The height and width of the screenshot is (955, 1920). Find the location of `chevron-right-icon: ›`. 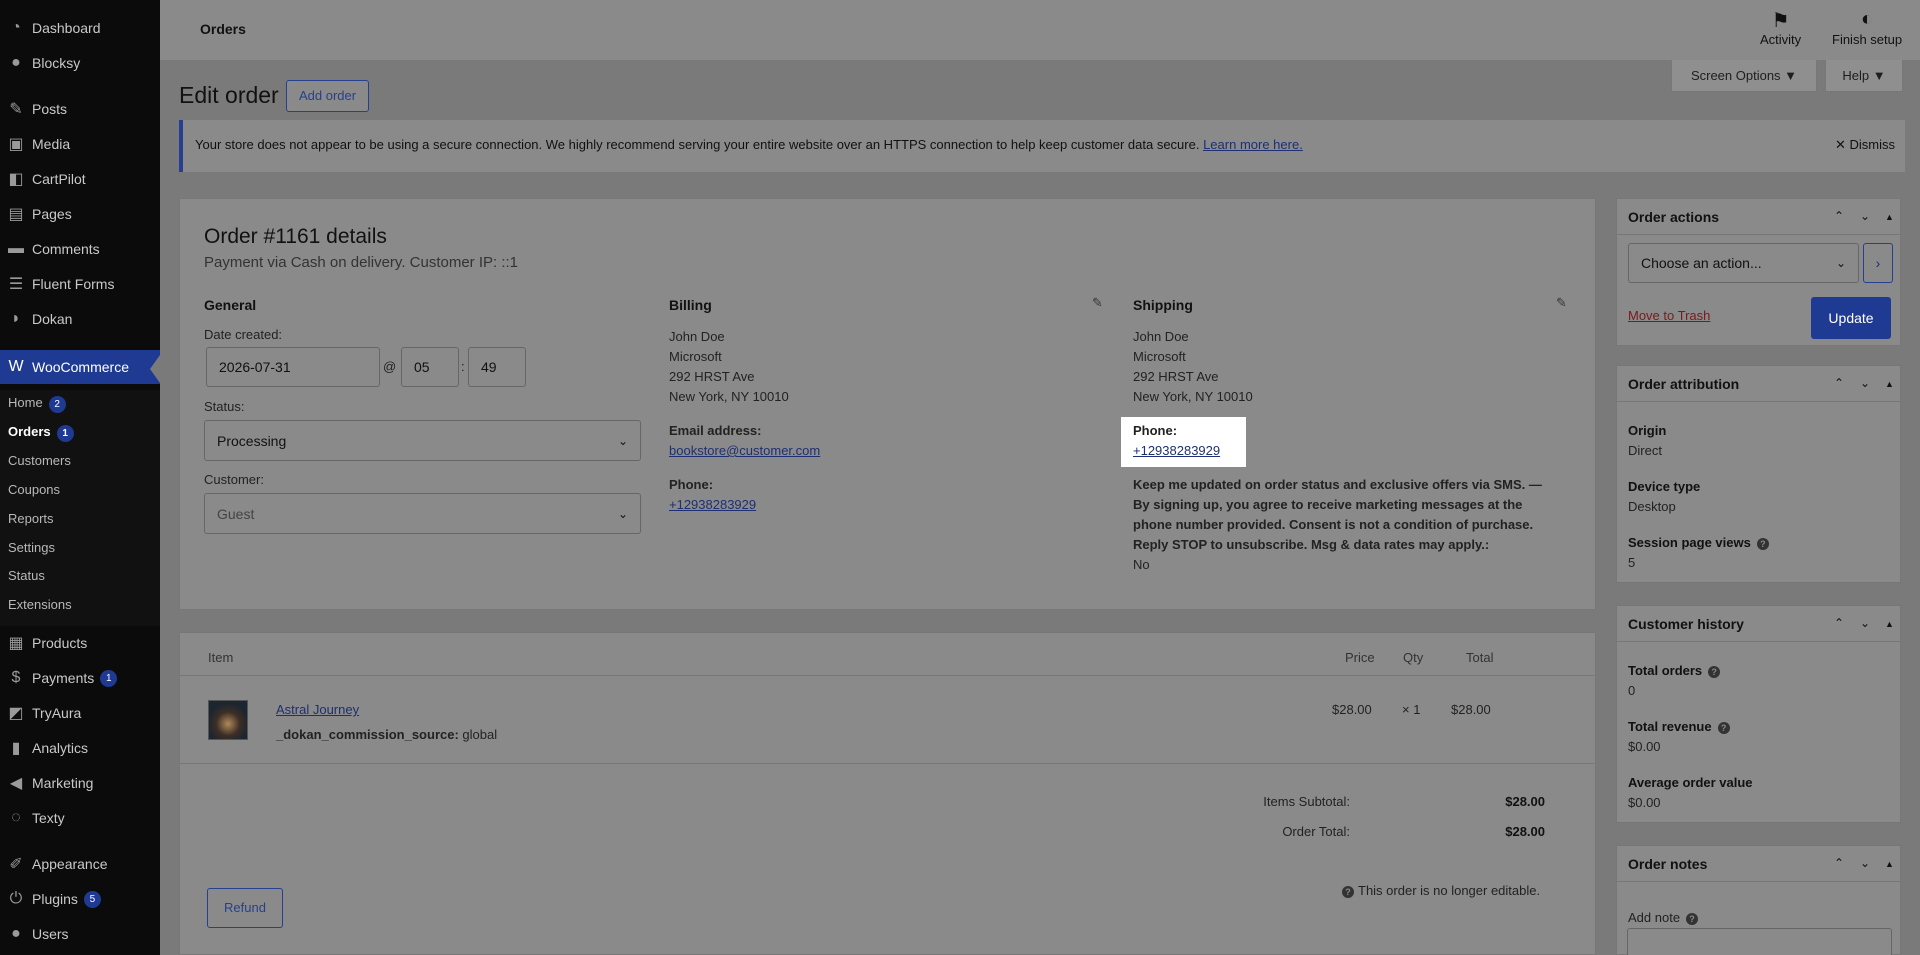

chevron-right-icon: › is located at coordinates (1878, 263).